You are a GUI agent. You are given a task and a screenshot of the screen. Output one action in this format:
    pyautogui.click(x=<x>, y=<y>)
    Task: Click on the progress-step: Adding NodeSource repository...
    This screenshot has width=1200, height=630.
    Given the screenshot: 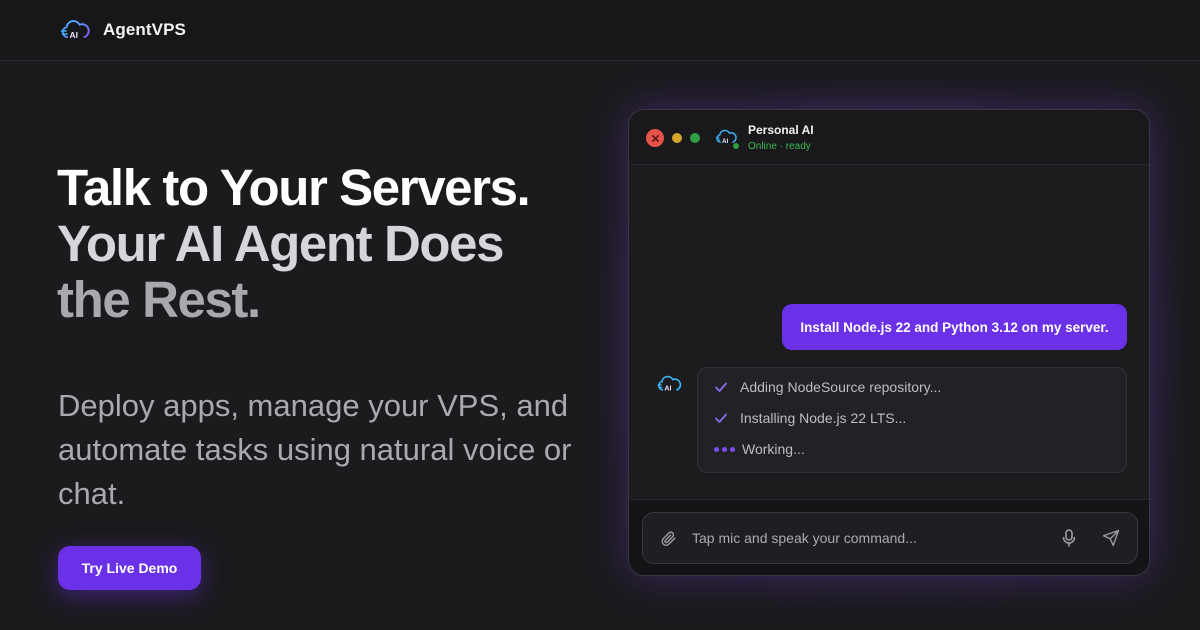 What is the action you would take?
    pyautogui.click(x=827, y=387)
    